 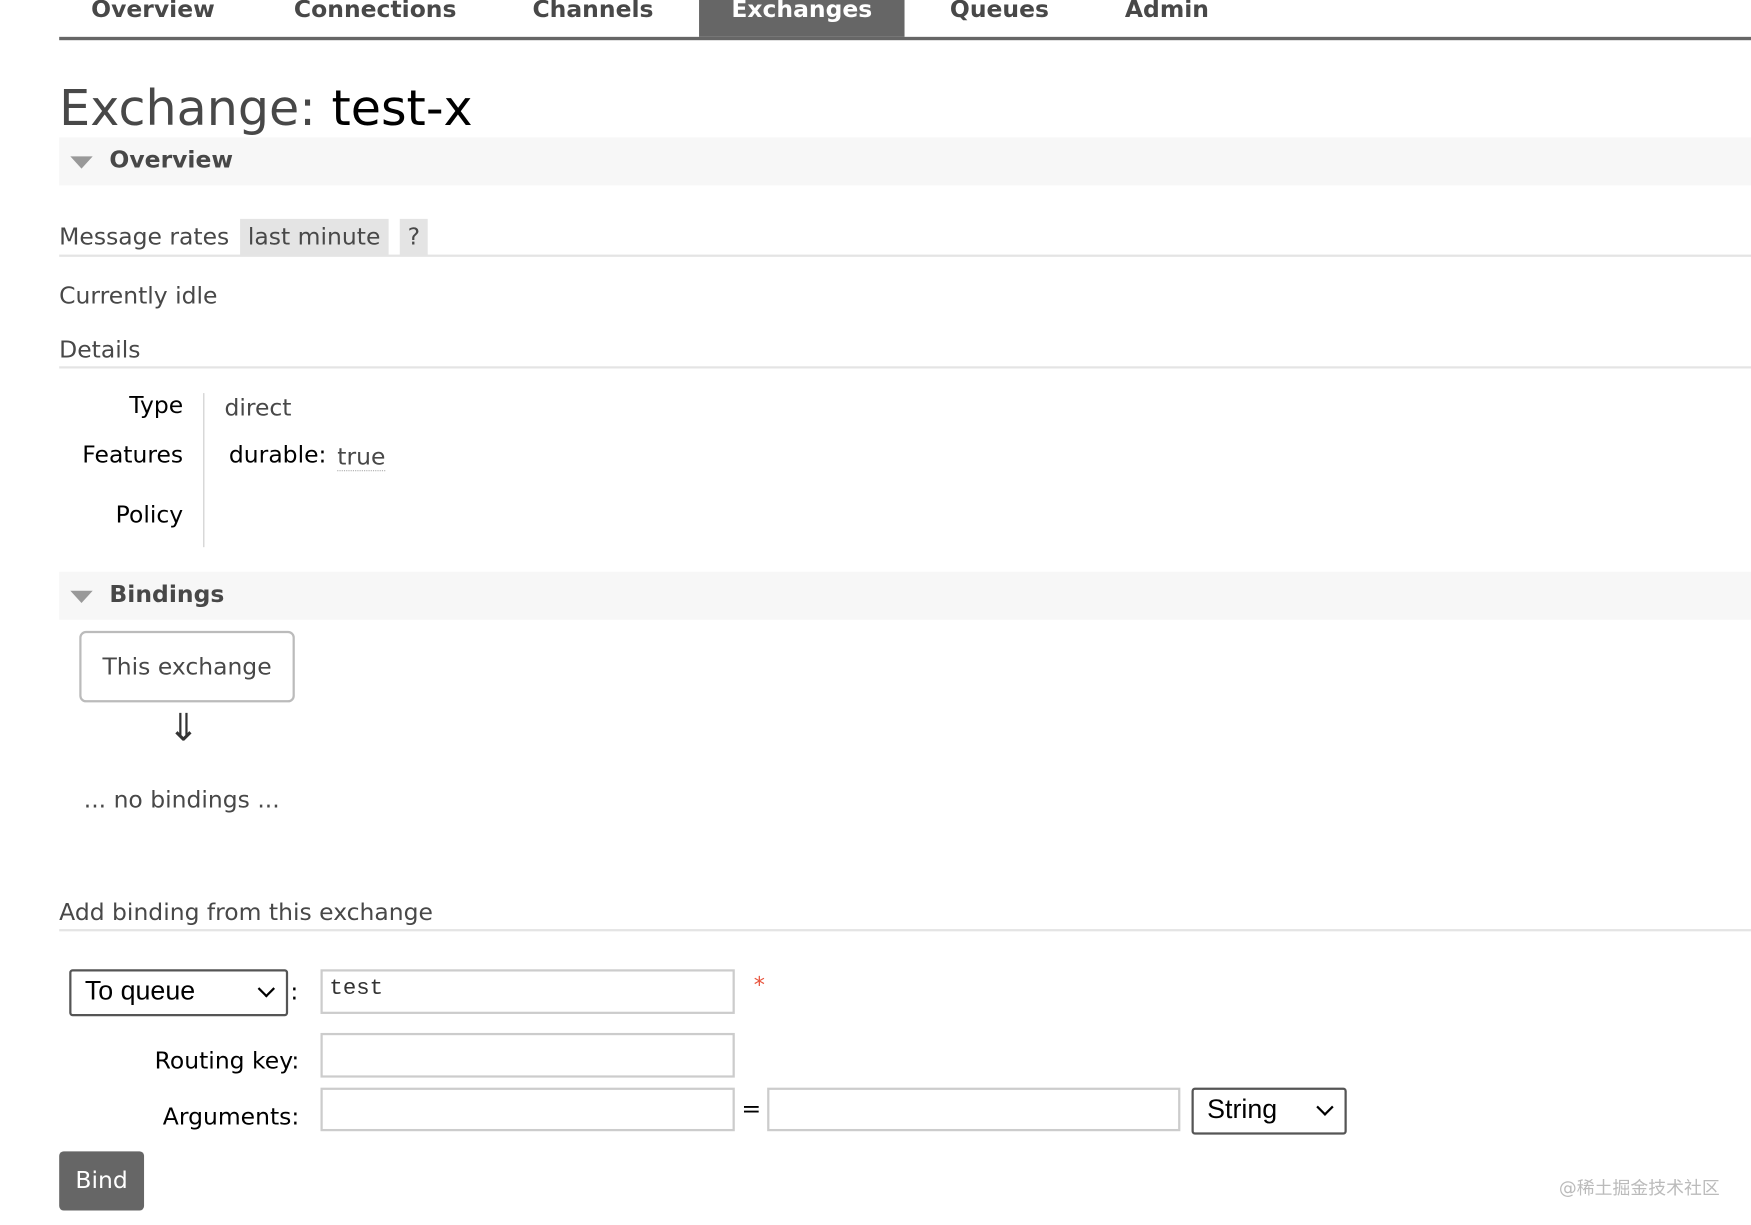 I want to click on tab-connections: Connections, so click(x=375, y=18).